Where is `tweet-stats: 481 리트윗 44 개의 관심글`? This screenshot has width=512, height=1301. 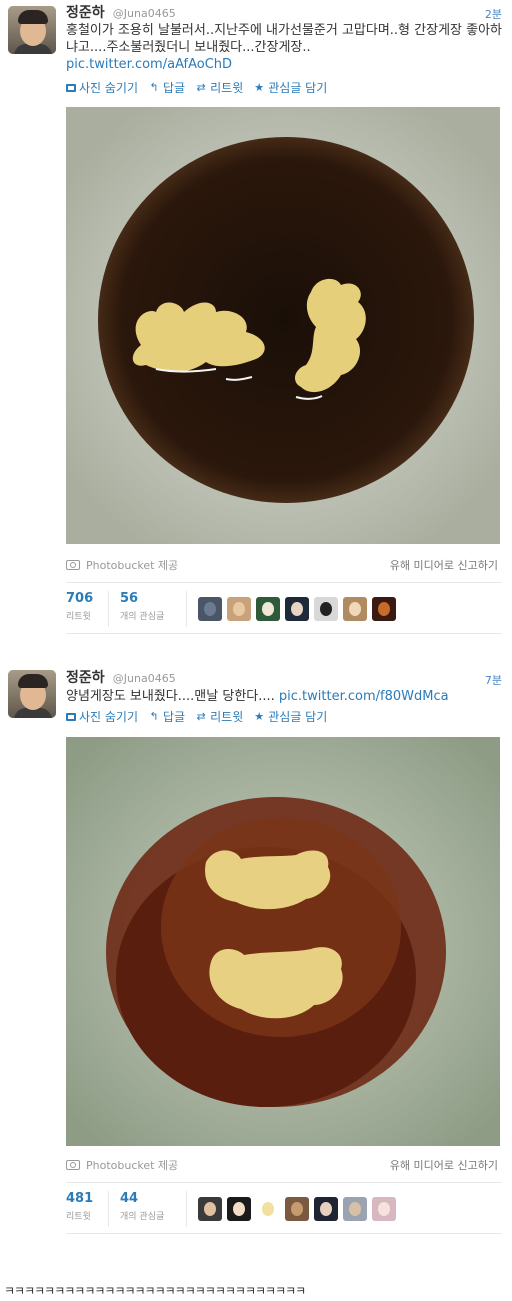
tweet-stats: 481 리트윗 44 개의 관심글 is located at coordinates (284, 1208).